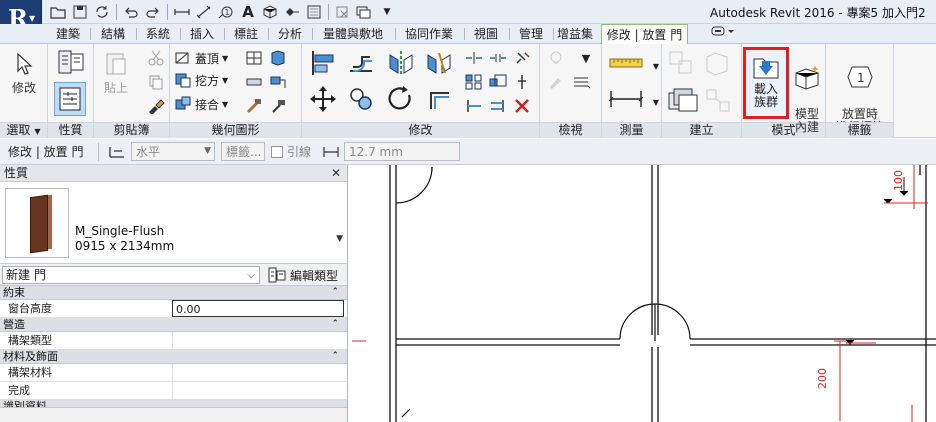 The height and width of the screenshot is (422, 936). What do you see at coordinates (361, 99) in the screenshot?
I see `copy-element-icon` at bounding box center [361, 99].